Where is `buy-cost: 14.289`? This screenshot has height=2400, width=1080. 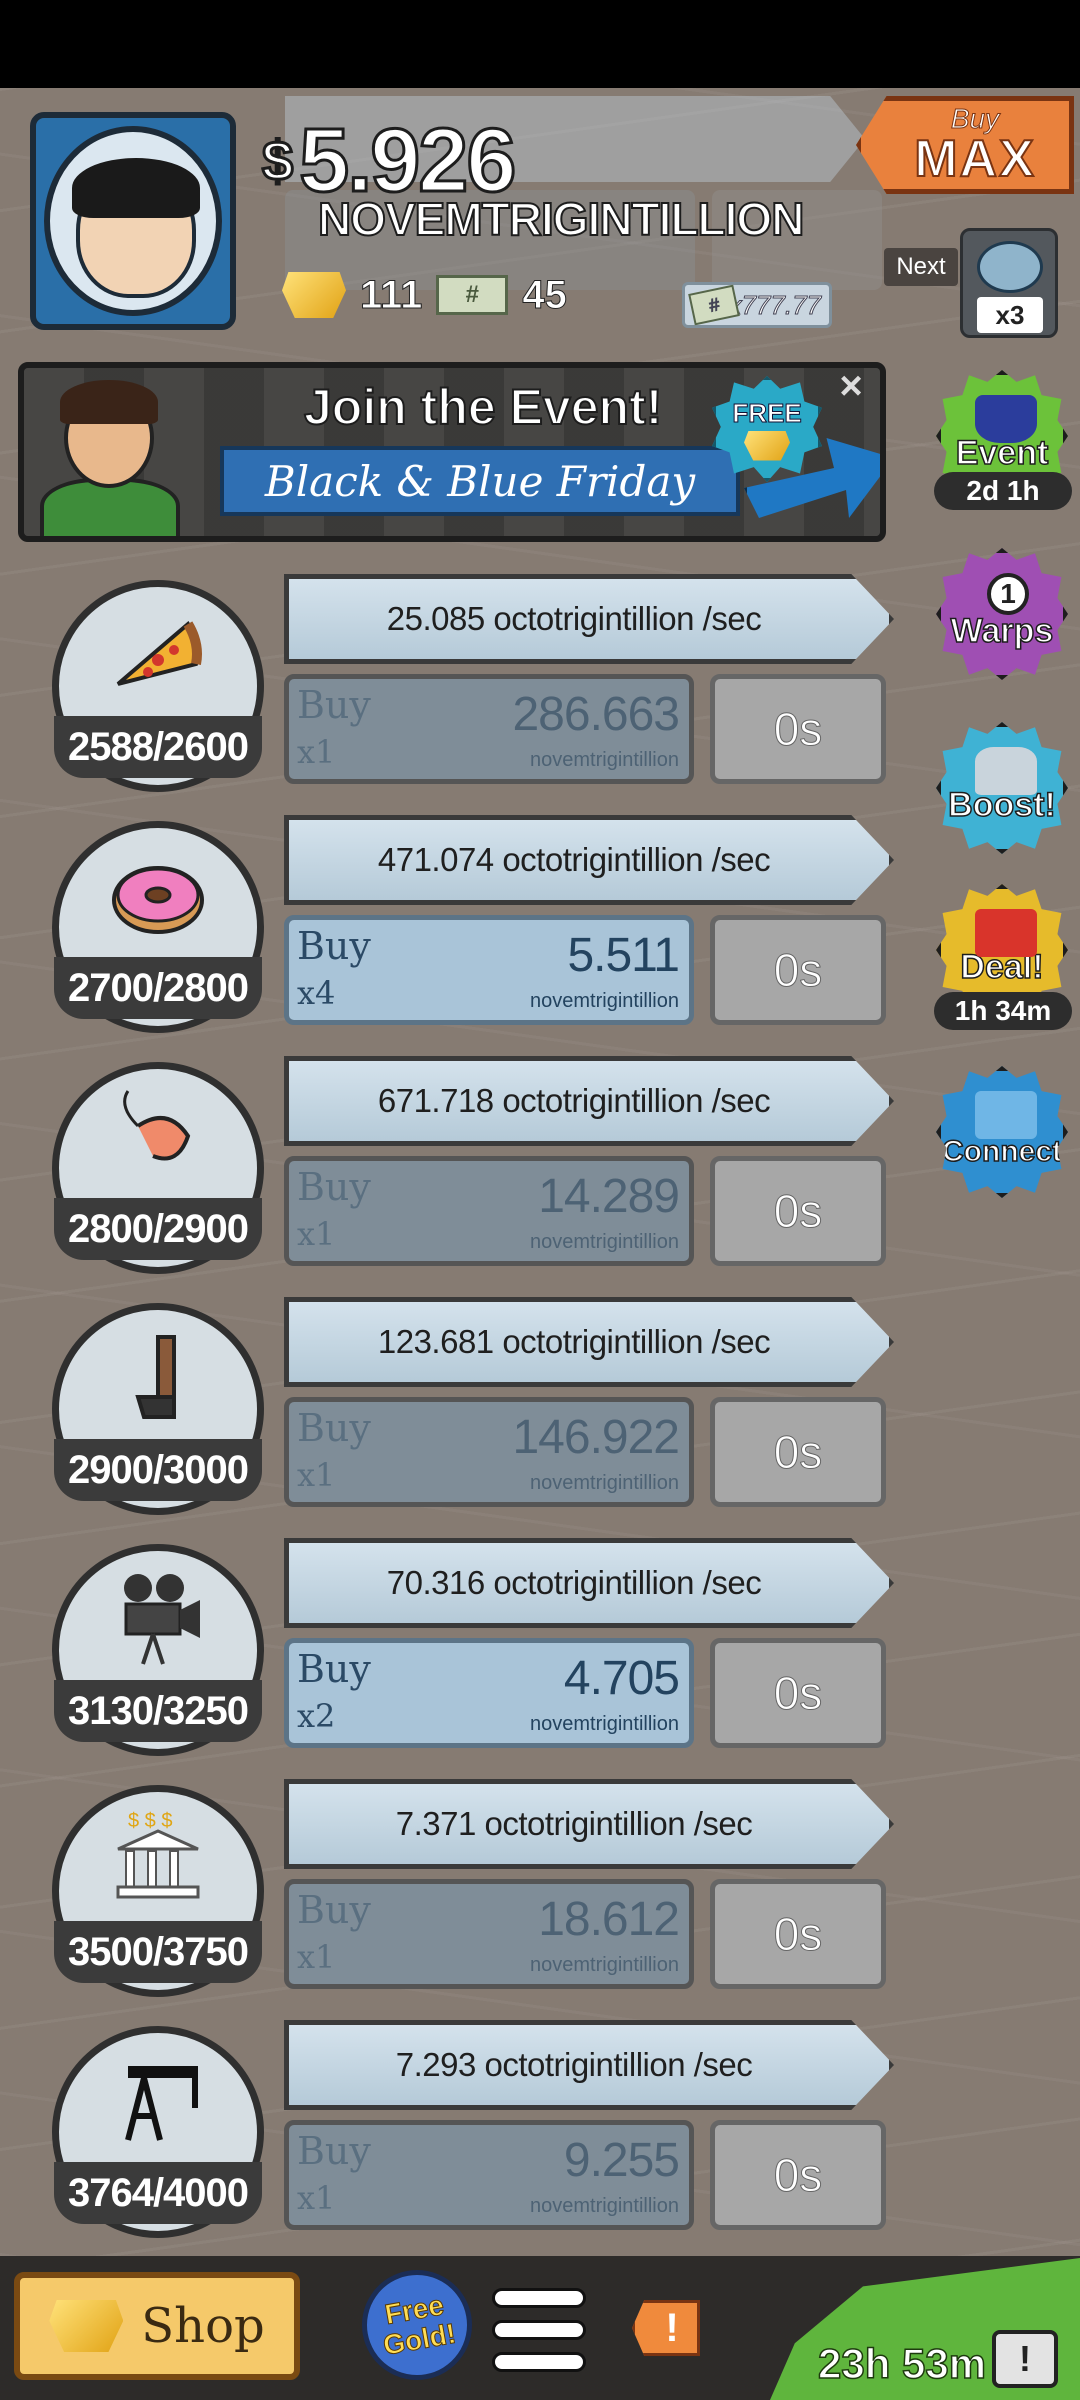
buy-cost: 14.289 is located at coordinates (609, 1196).